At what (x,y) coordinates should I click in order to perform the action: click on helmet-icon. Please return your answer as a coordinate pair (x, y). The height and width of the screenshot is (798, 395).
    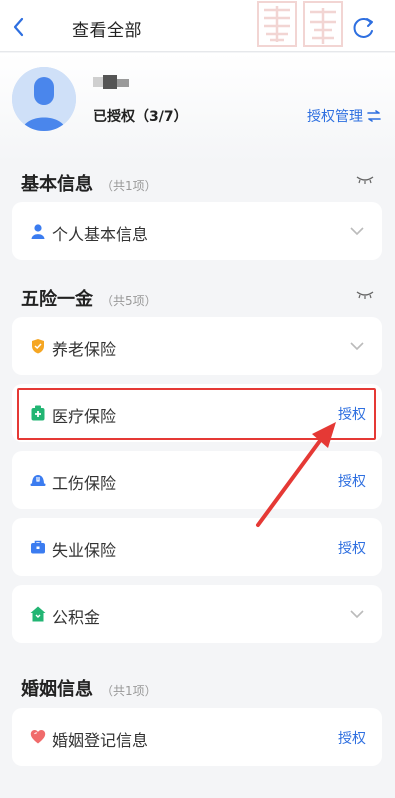
    Looking at the image, I should click on (38, 480).